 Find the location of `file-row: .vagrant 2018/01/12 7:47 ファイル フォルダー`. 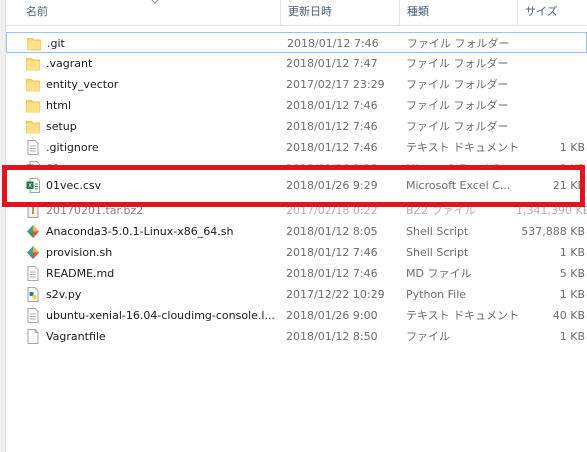

file-row: .vagrant 2018/01/12 7:47 ファイル フォルダー is located at coordinates (296, 63).